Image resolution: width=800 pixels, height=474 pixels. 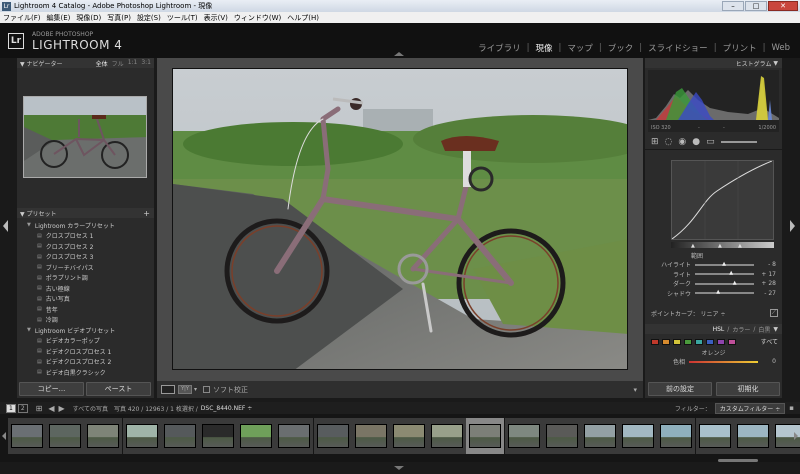 What do you see at coordinates (722, 200) in the screenshot?
I see `tone-curve-graph` at bounding box center [722, 200].